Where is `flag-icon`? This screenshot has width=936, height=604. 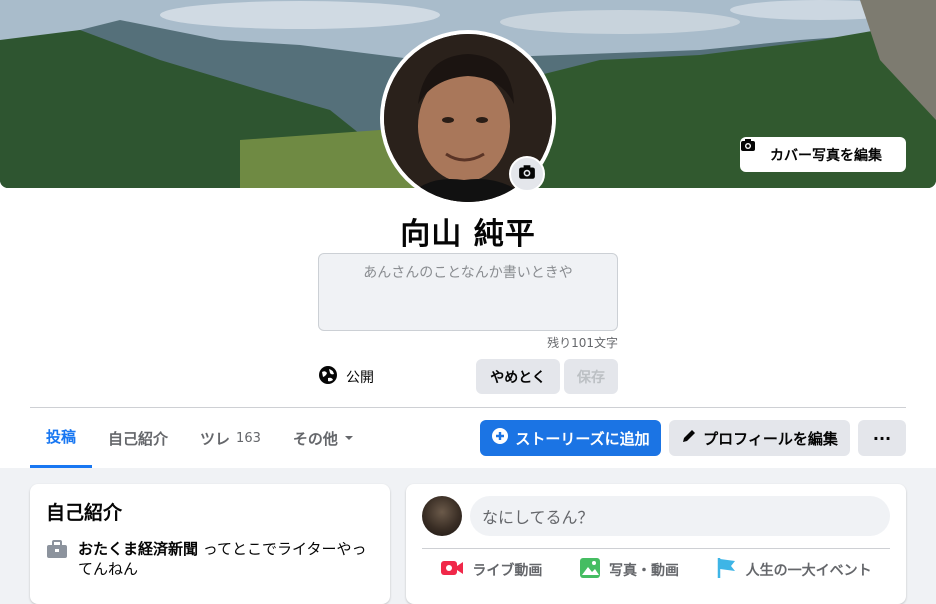 flag-icon is located at coordinates (727, 570).